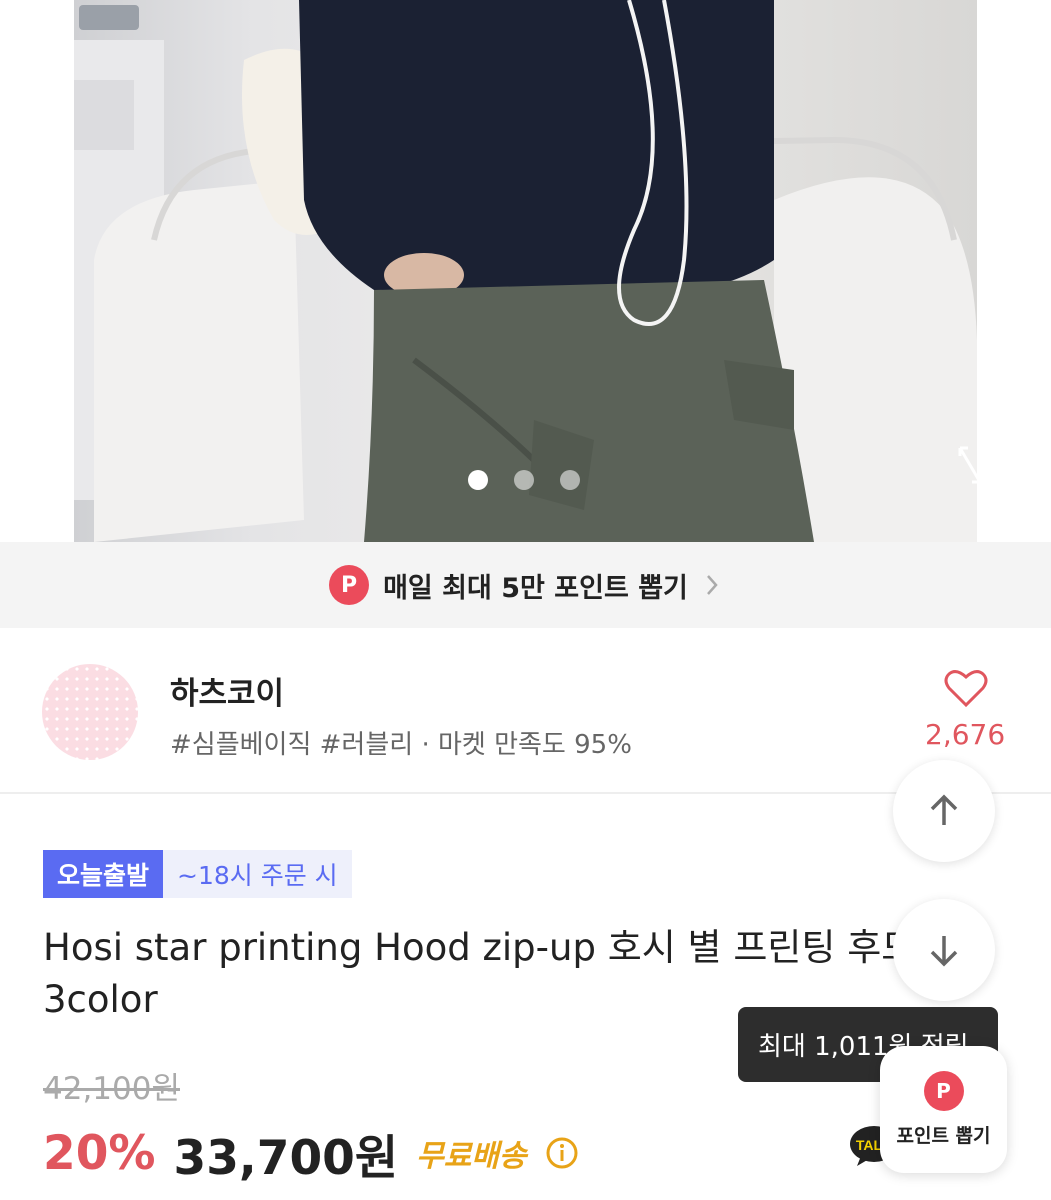  Describe the element at coordinates (401, 745) in the screenshot. I see `shop-tags: #심플베이직 #러블리 · 마켓 만족도 95%` at that location.